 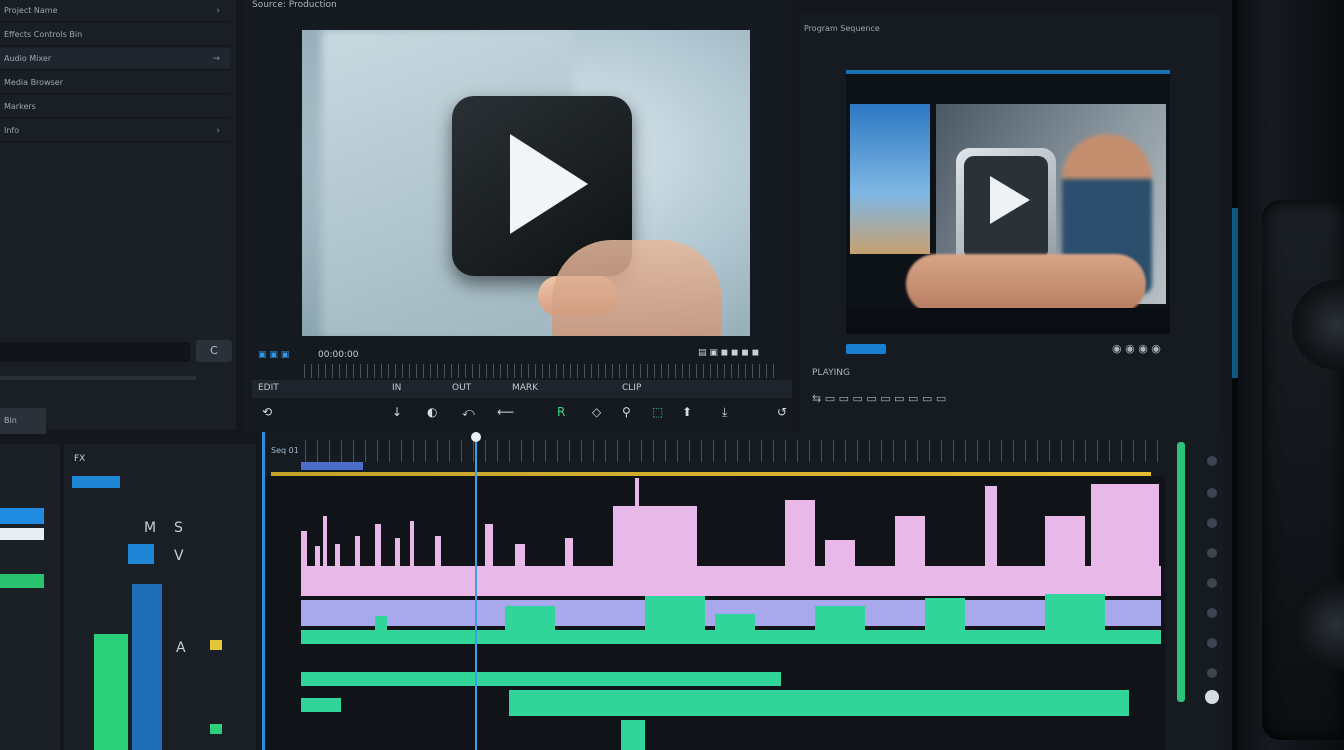 What do you see at coordinates (115, 83) in the screenshot?
I see `project-row: Media Browser` at bounding box center [115, 83].